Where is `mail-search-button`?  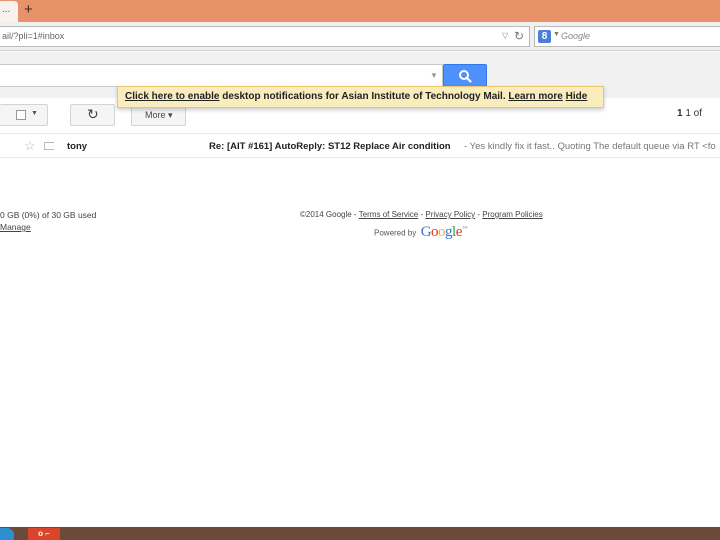
mail-search-button is located at coordinates (465, 75).